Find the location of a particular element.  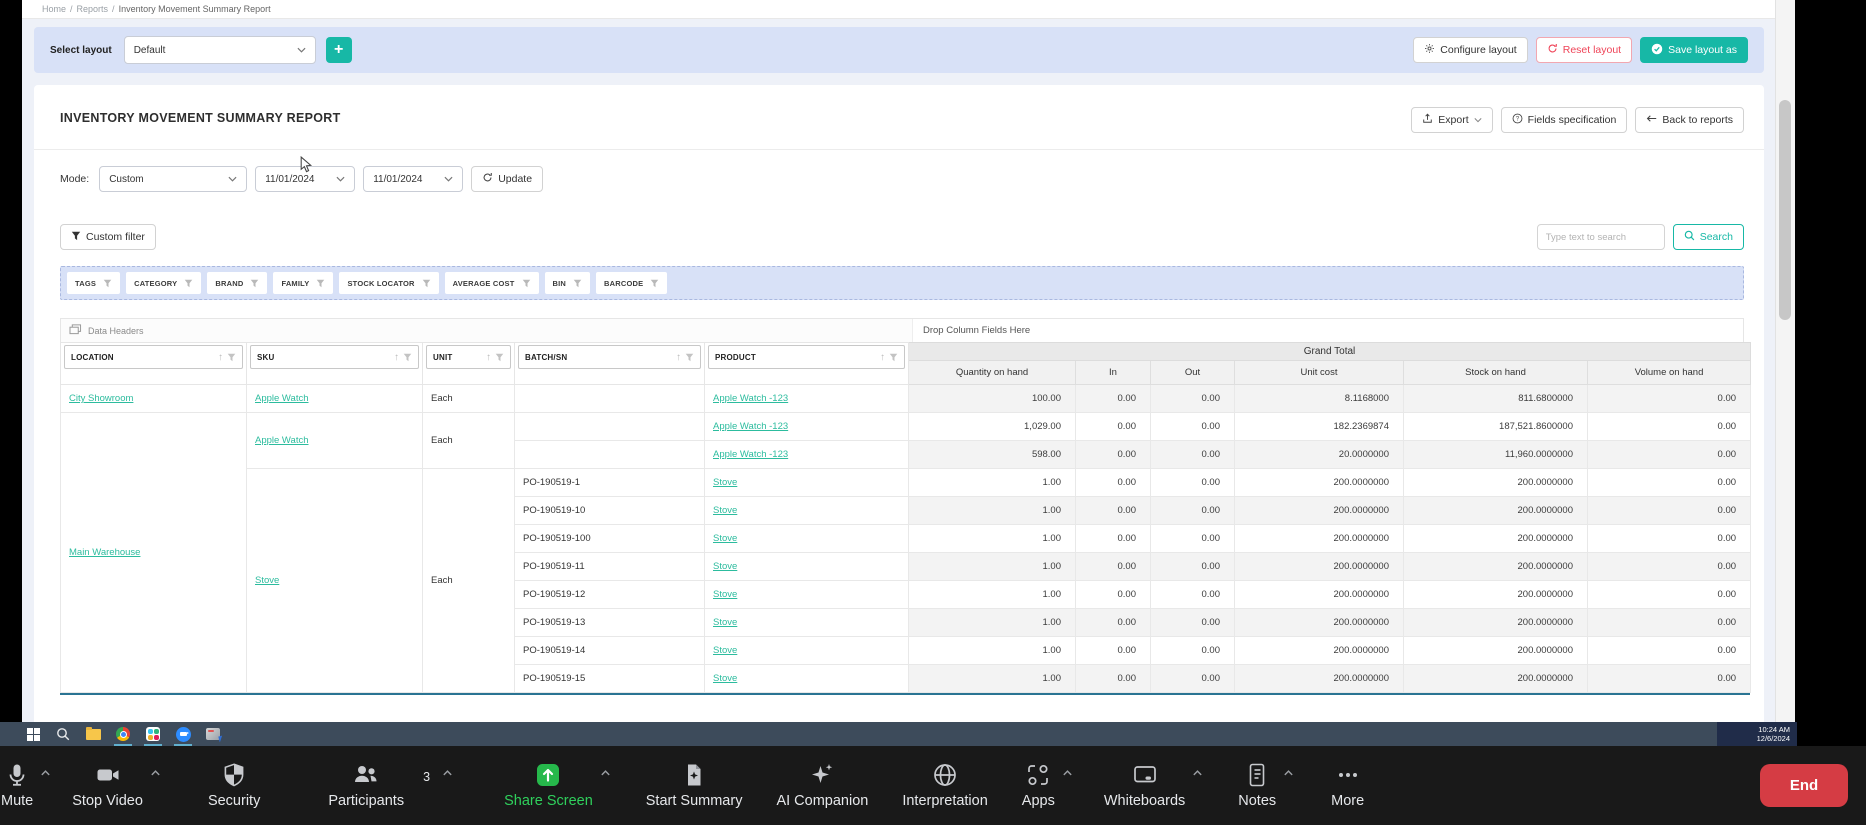

column-header-batch-sn: BATCH/SN ↑ is located at coordinates (609, 363).